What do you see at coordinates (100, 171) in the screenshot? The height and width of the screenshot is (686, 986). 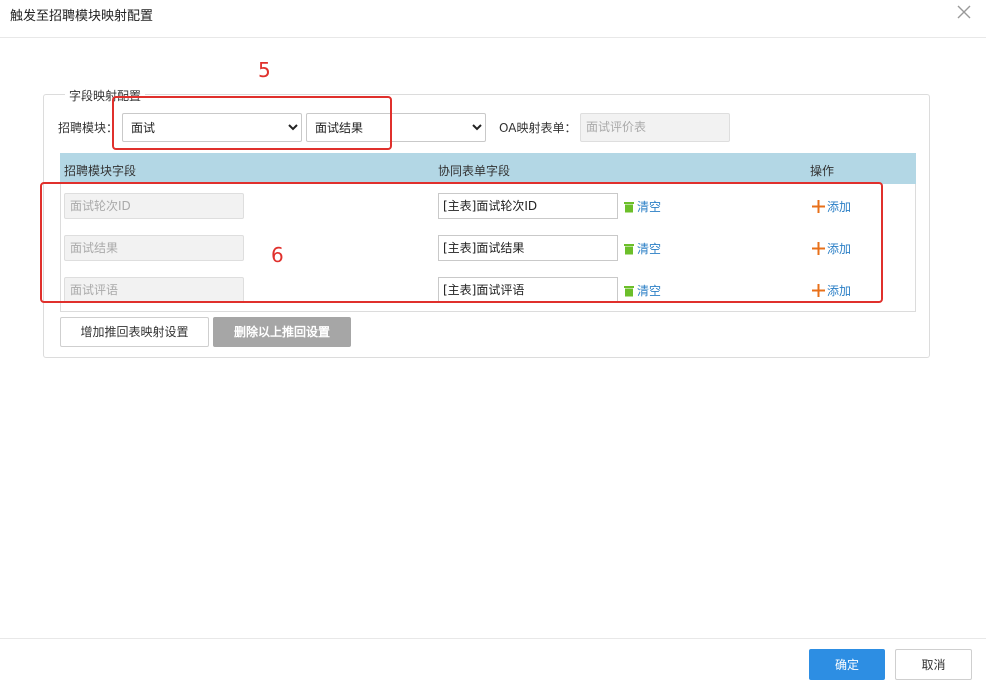 I see `col-module-field: 招聘模块字段` at bounding box center [100, 171].